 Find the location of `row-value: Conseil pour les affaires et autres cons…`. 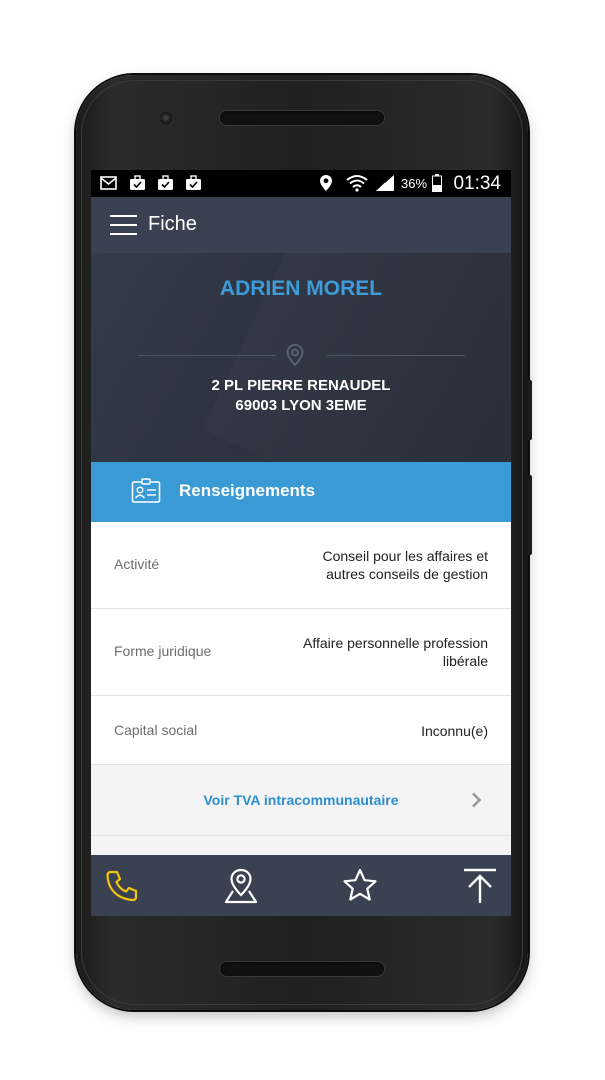

row-value: Conseil pour les affaires et autres cons… is located at coordinates (378, 565).